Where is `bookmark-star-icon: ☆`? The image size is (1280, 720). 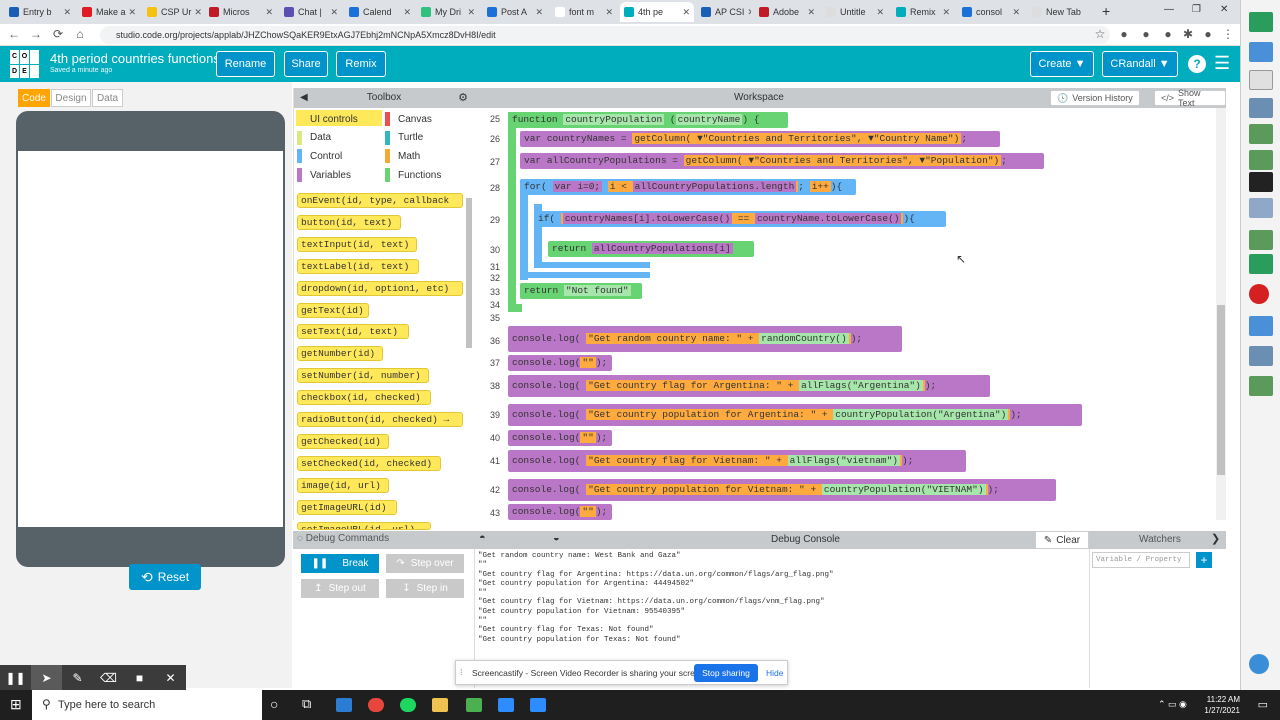 bookmark-star-icon: ☆ is located at coordinates (1100, 34).